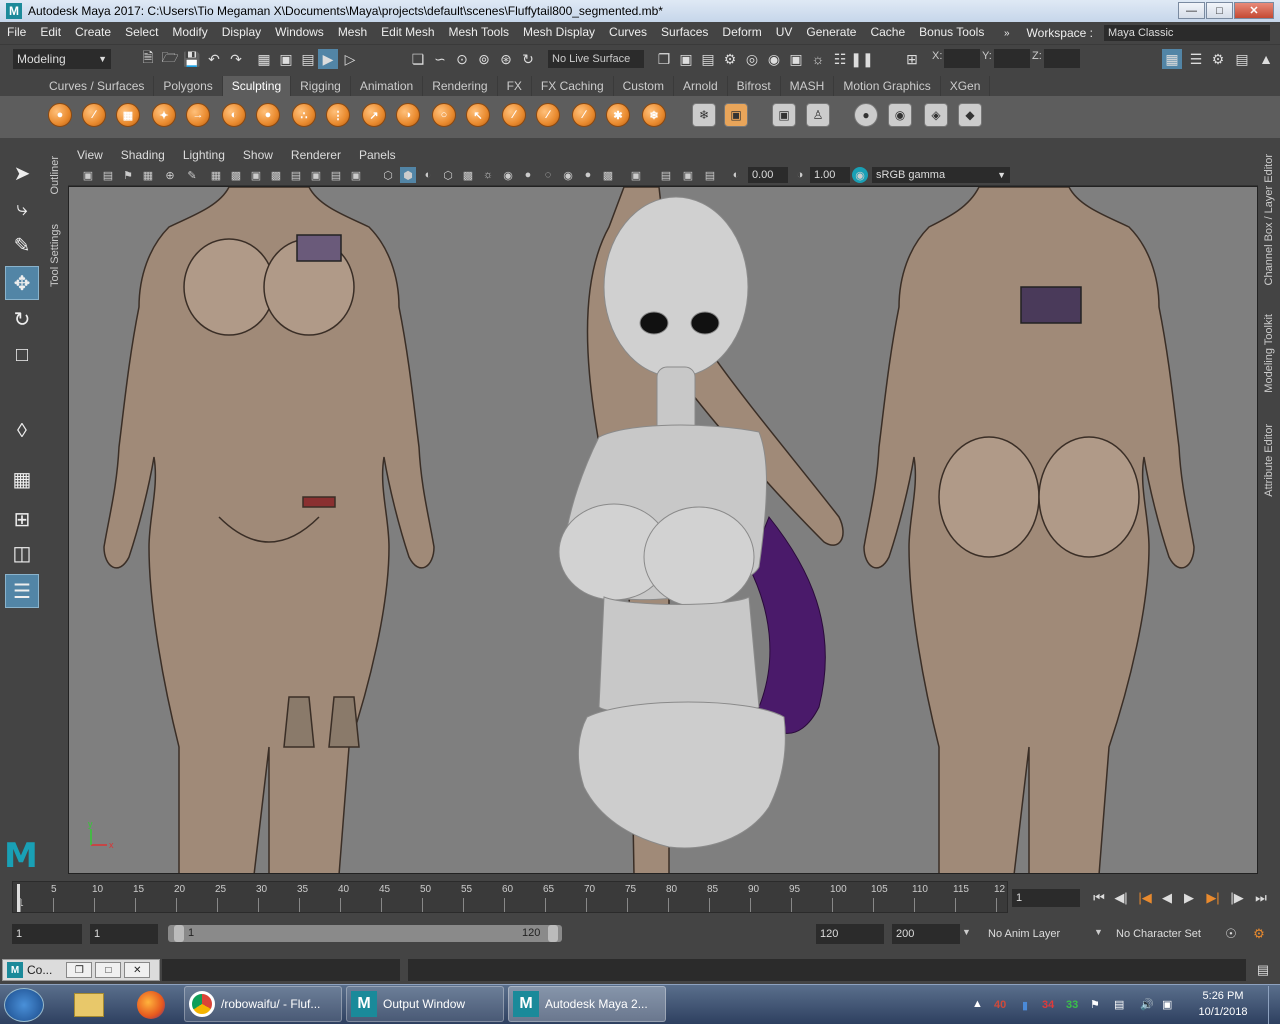 The height and width of the screenshot is (1024, 1280). What do you see at coordinates (151, 1005) in the screenshot?
I see `firefox-icon` at bounding box center [151, 1005].